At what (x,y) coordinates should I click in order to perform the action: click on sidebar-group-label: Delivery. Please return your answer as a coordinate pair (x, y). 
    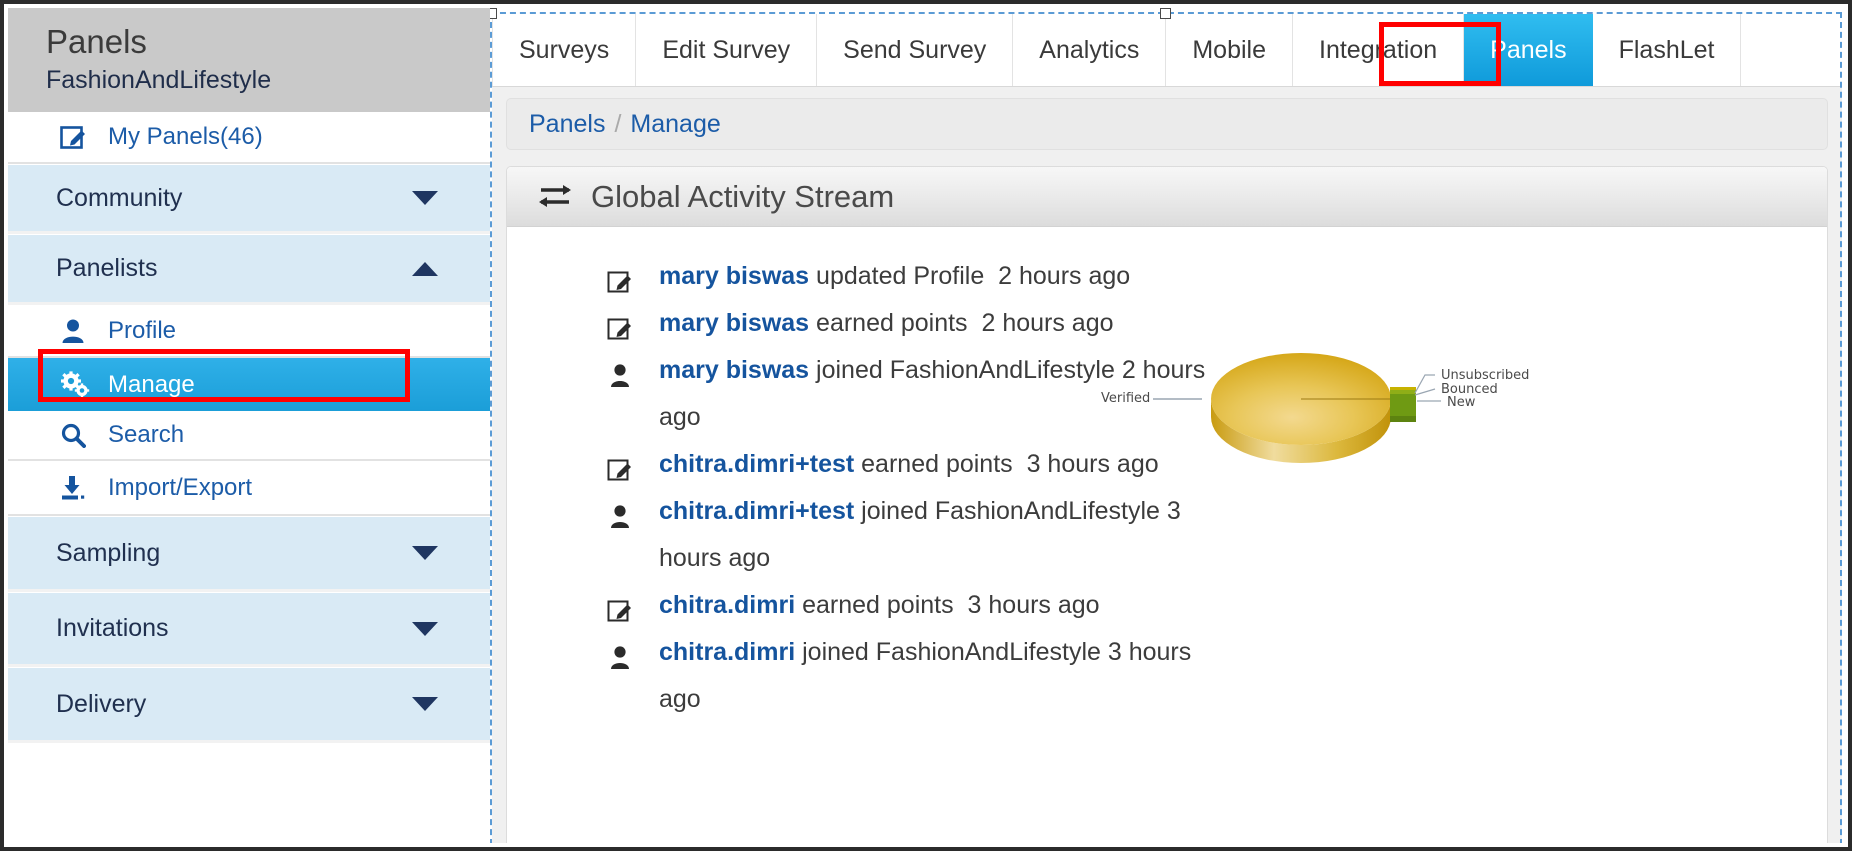
    Looking at the image, I should click on (101, 703).